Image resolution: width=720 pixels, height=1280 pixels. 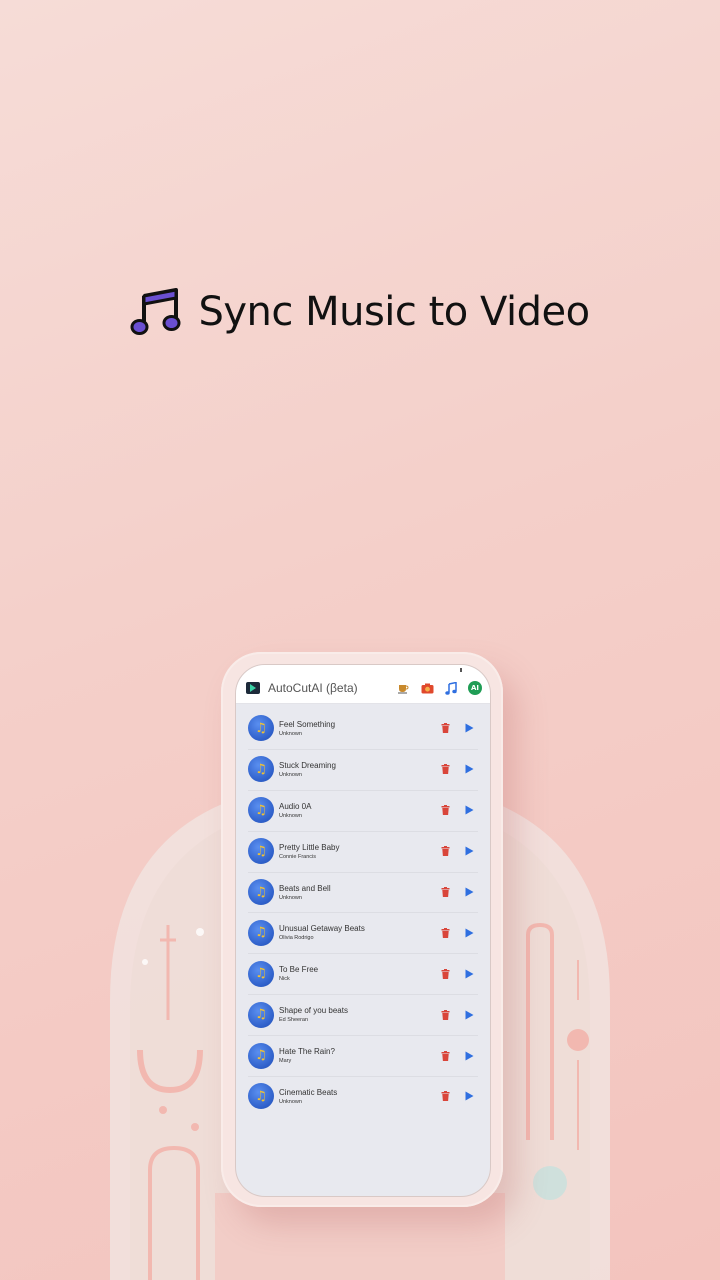 I want to click on song-meta: Stuck Dreaming Unknown, so click(x=359, y=769).